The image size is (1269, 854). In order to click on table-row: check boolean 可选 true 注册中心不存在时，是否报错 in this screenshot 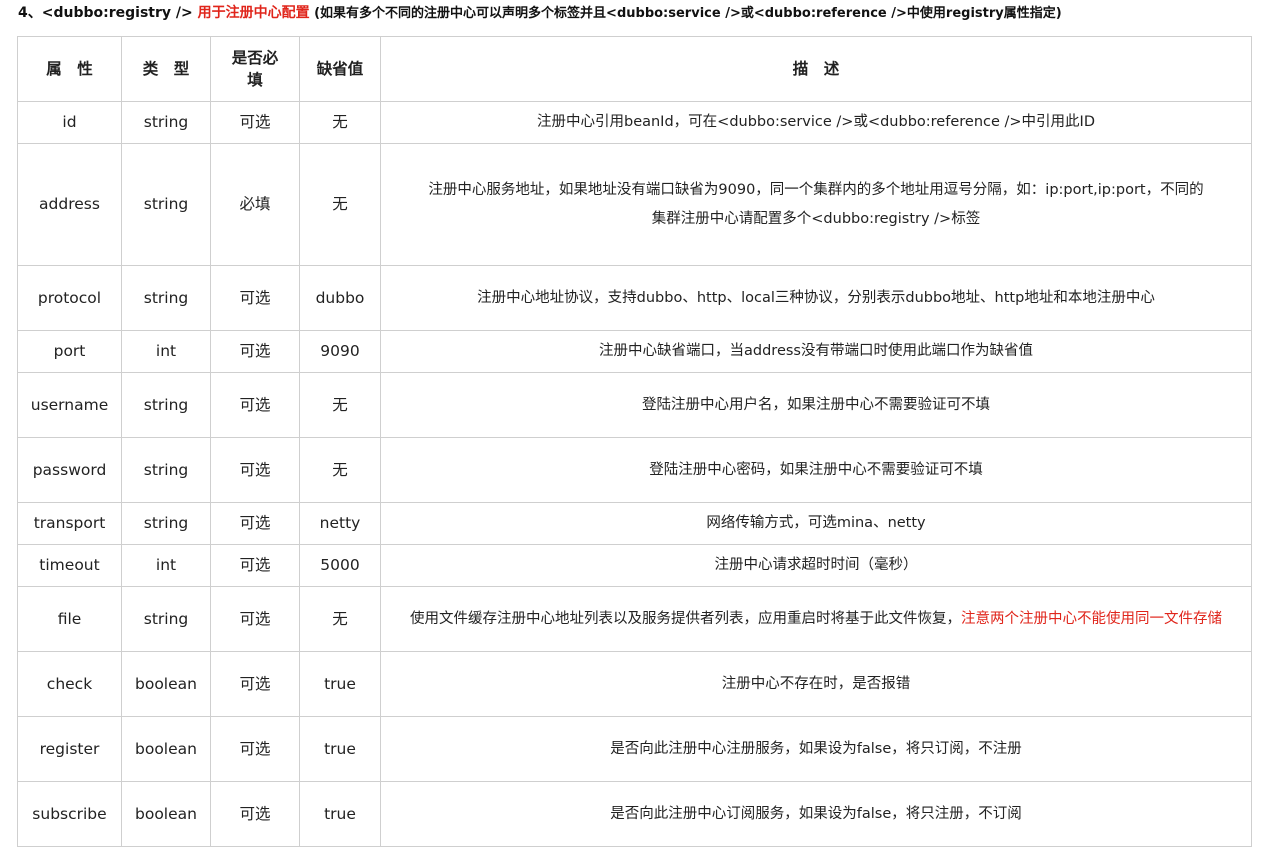, I will do `click(634, 684)`.